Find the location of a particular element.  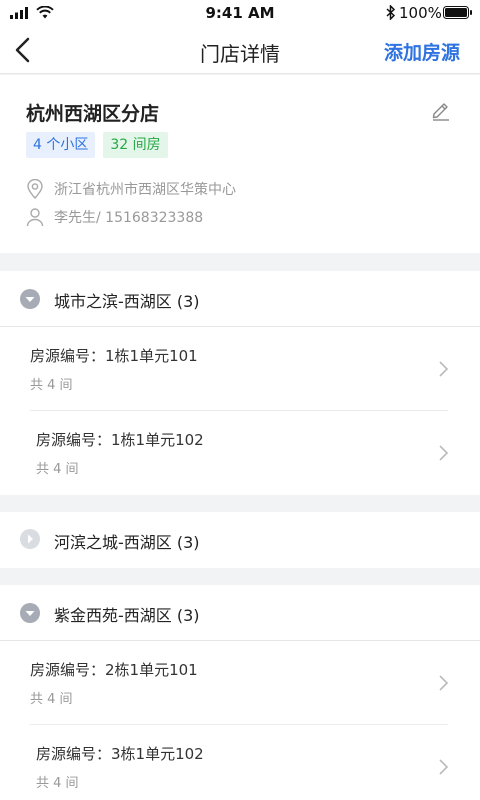

room-count-badge: 32 间房 is located at coordinates (135, 145).